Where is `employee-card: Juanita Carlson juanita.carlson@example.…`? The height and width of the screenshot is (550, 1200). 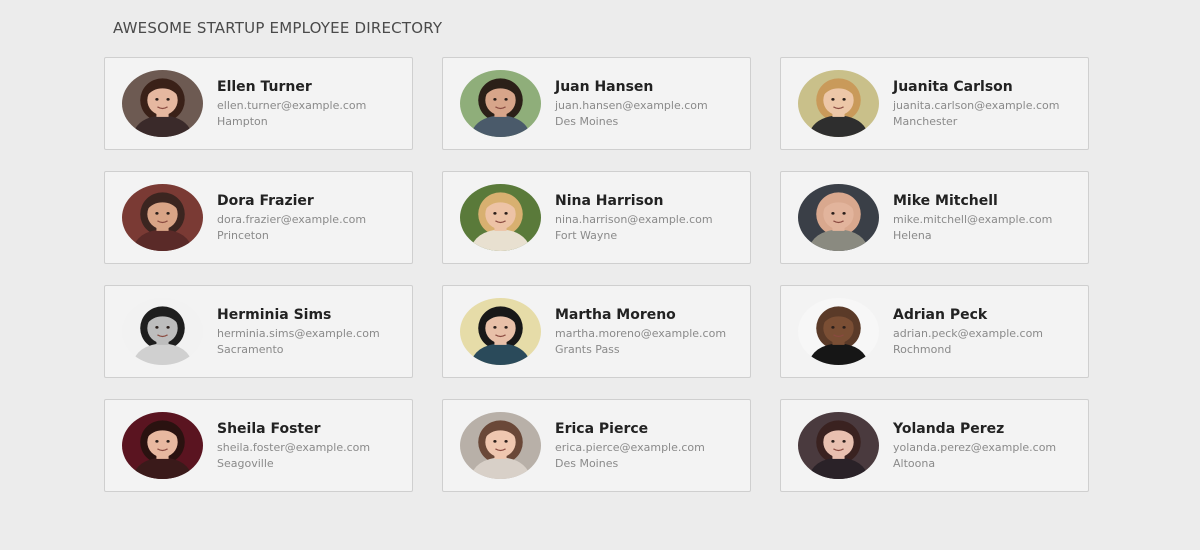
employee-card: Juanita Carlson juanita.carlson@example.… is located at coordinates (934, 103).